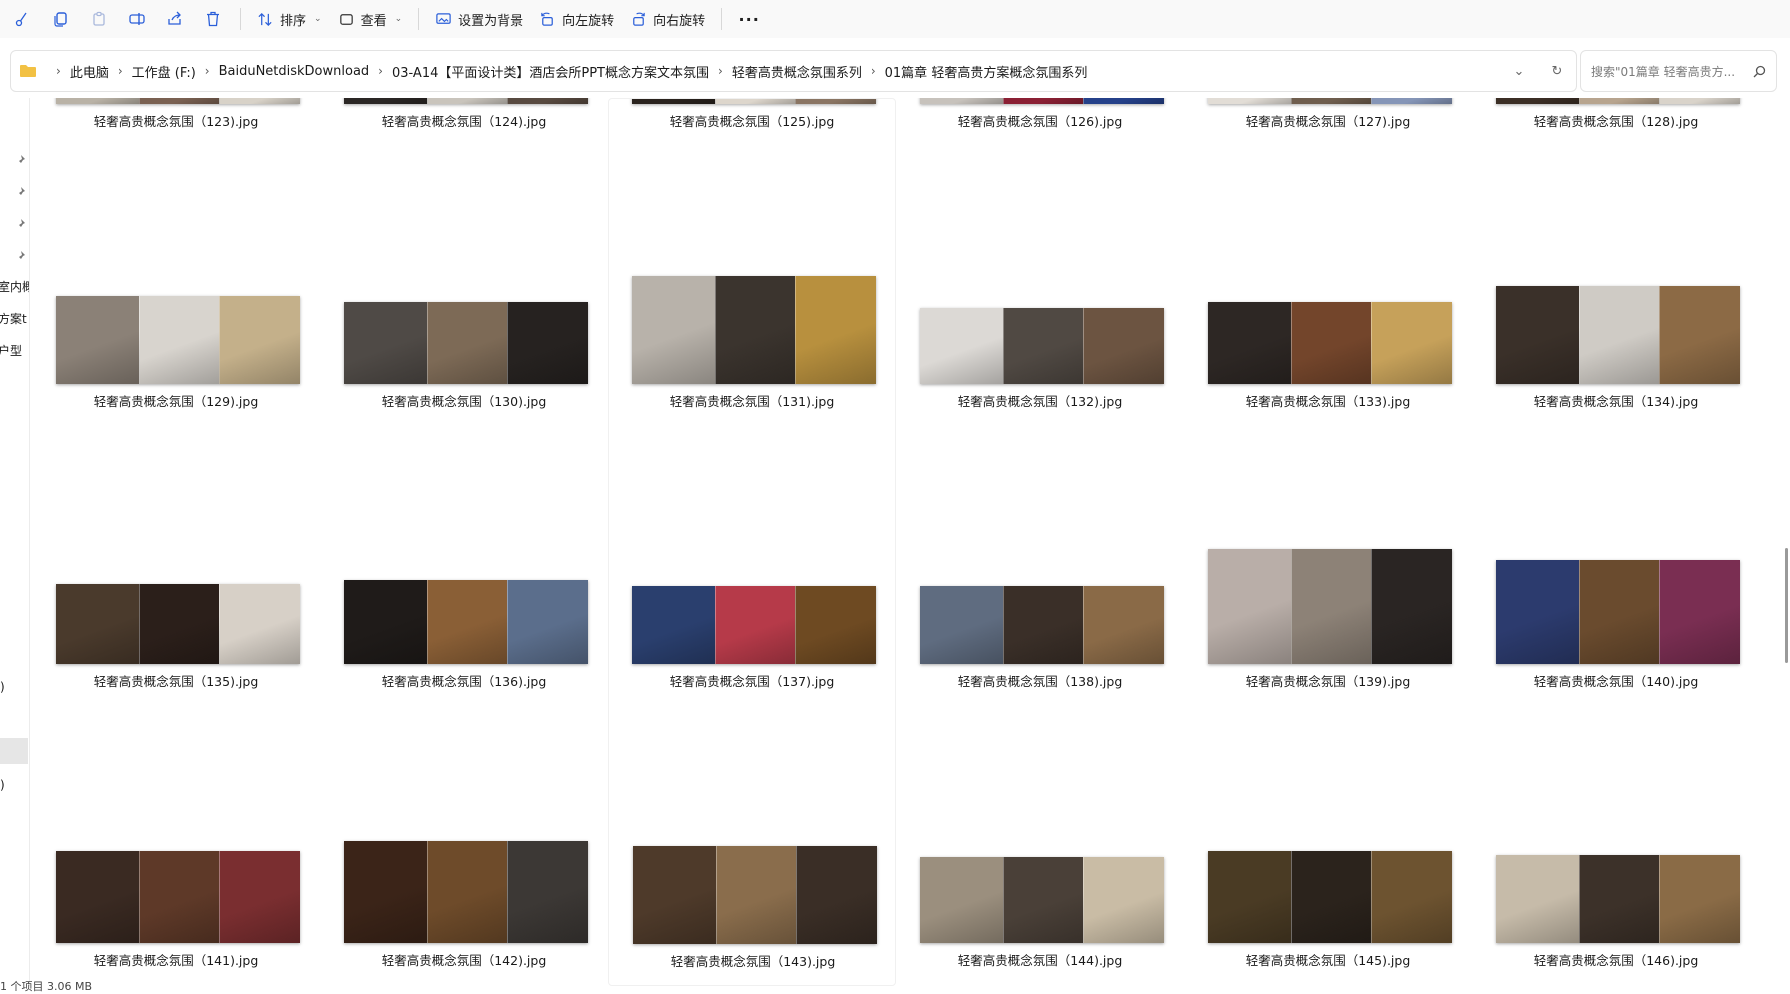 This screenshot has height=994, width=1790. Describe the element at coordinates (1616, 400) in the screenshot. I see `file-name: 轻奢高贵概念氛围（134).jpg` at that location.